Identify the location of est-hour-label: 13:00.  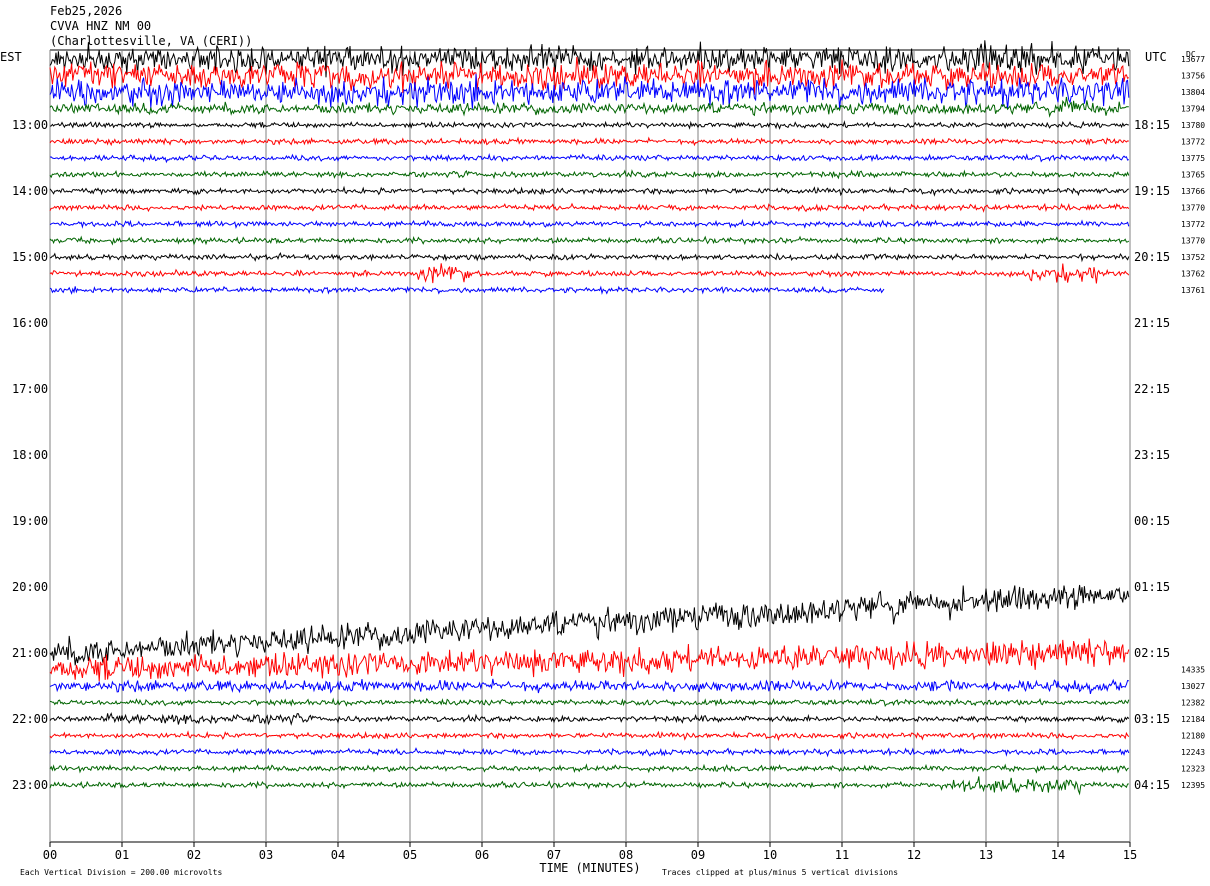
(30, 125).